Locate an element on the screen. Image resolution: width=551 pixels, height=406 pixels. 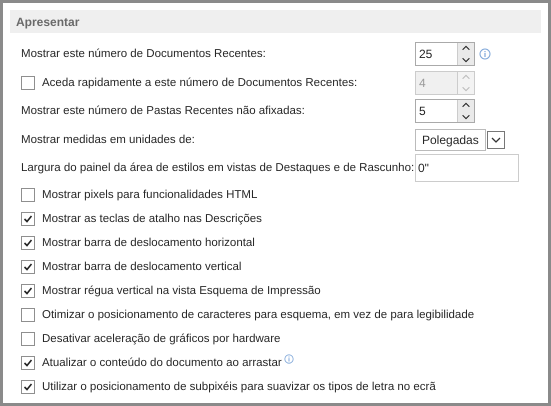
option-label: Desativar aceleração de gráficos por hardware is located at coordinates (161, 338).